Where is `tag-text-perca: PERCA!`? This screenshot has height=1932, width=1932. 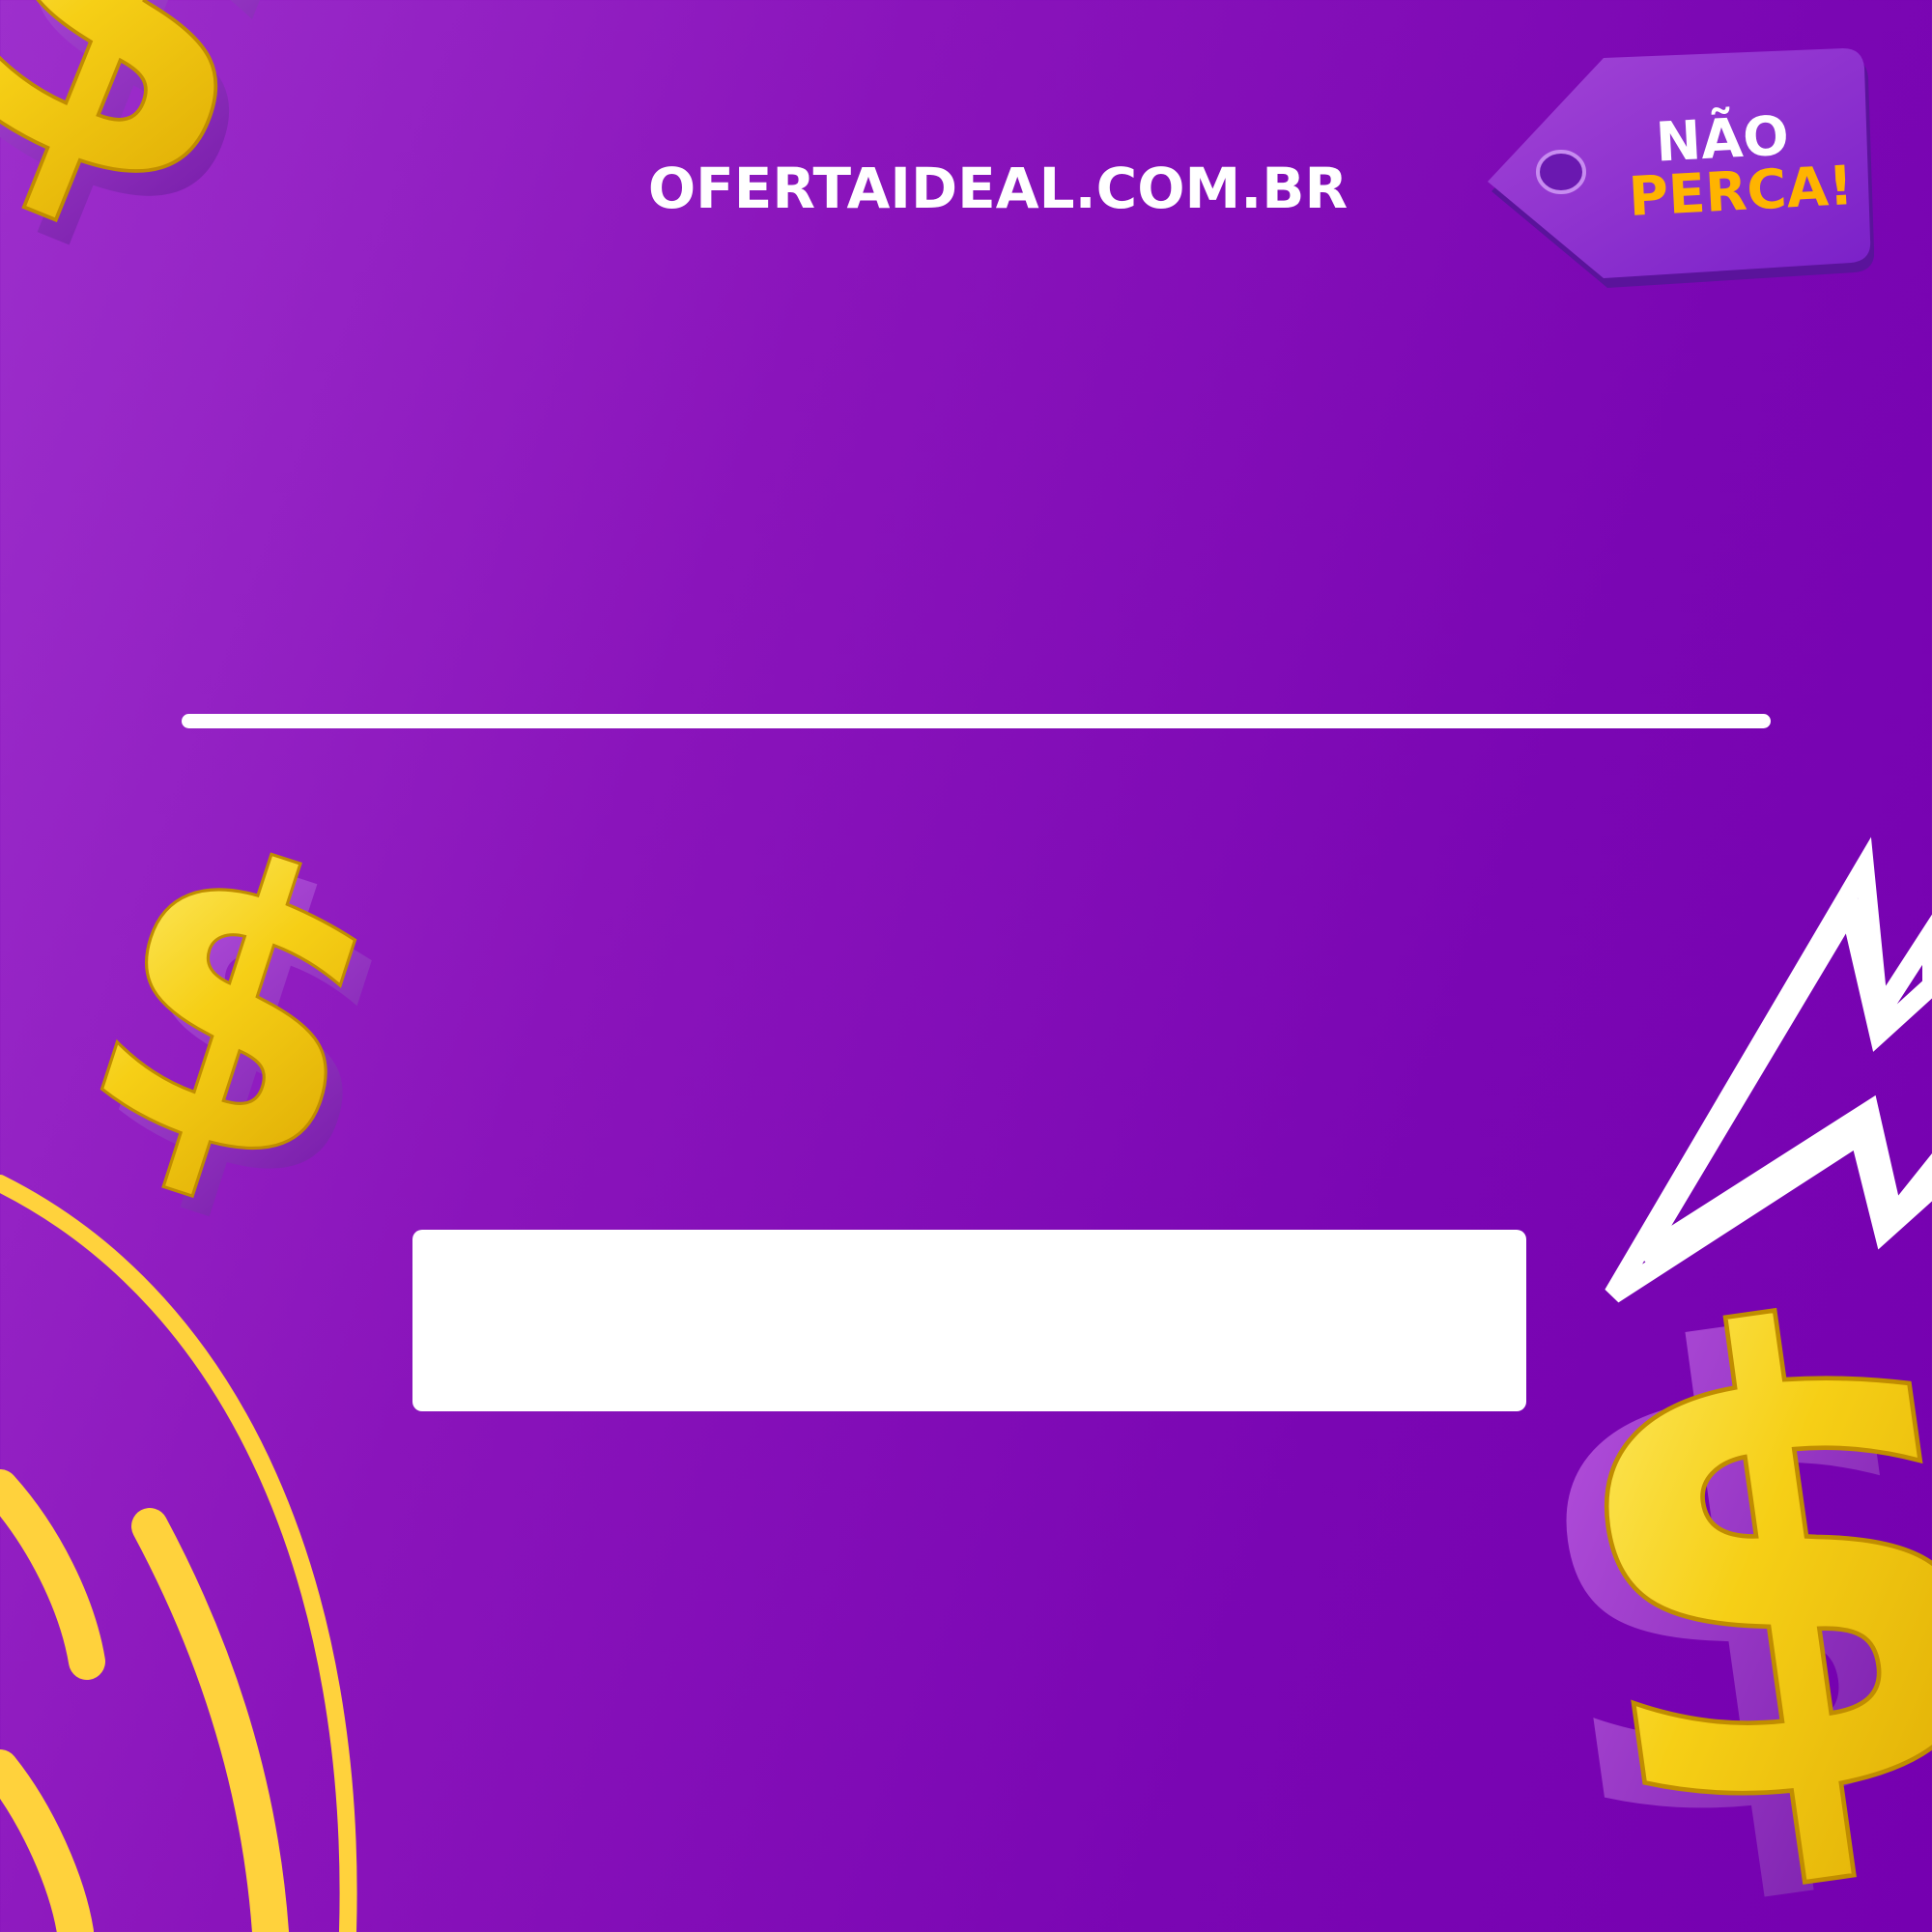 tag-text-perca: PERCA! is located at coordinates (1741, 192).